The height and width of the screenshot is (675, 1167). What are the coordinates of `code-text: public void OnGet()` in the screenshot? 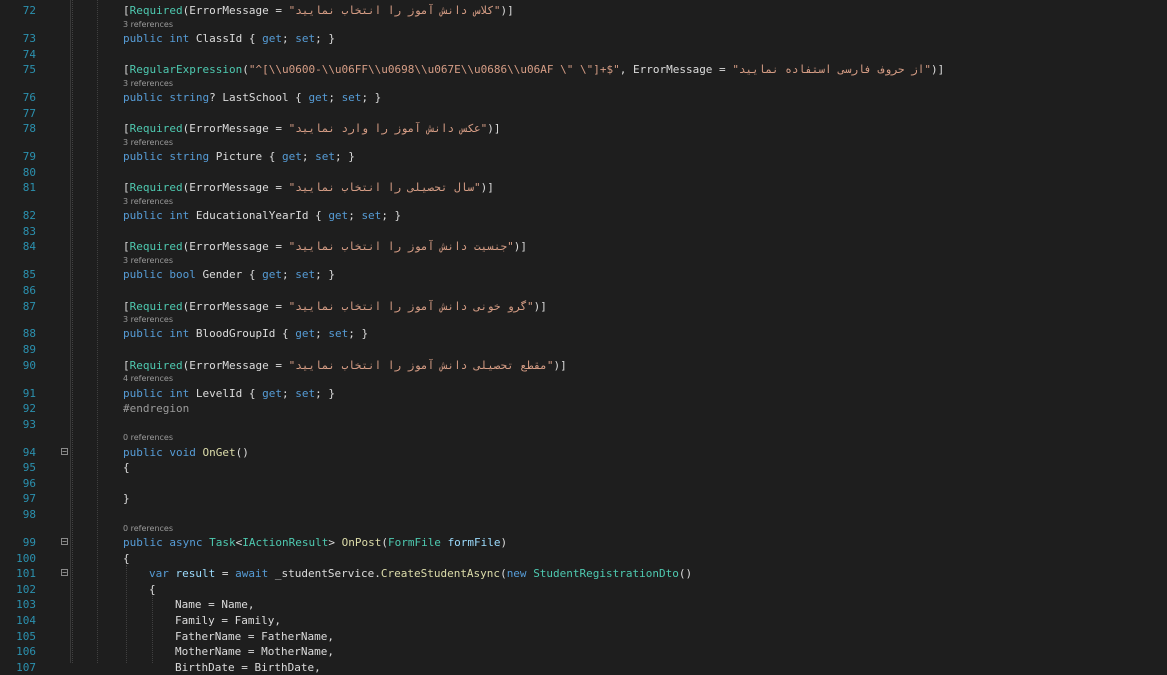 It's located at (186, 453).